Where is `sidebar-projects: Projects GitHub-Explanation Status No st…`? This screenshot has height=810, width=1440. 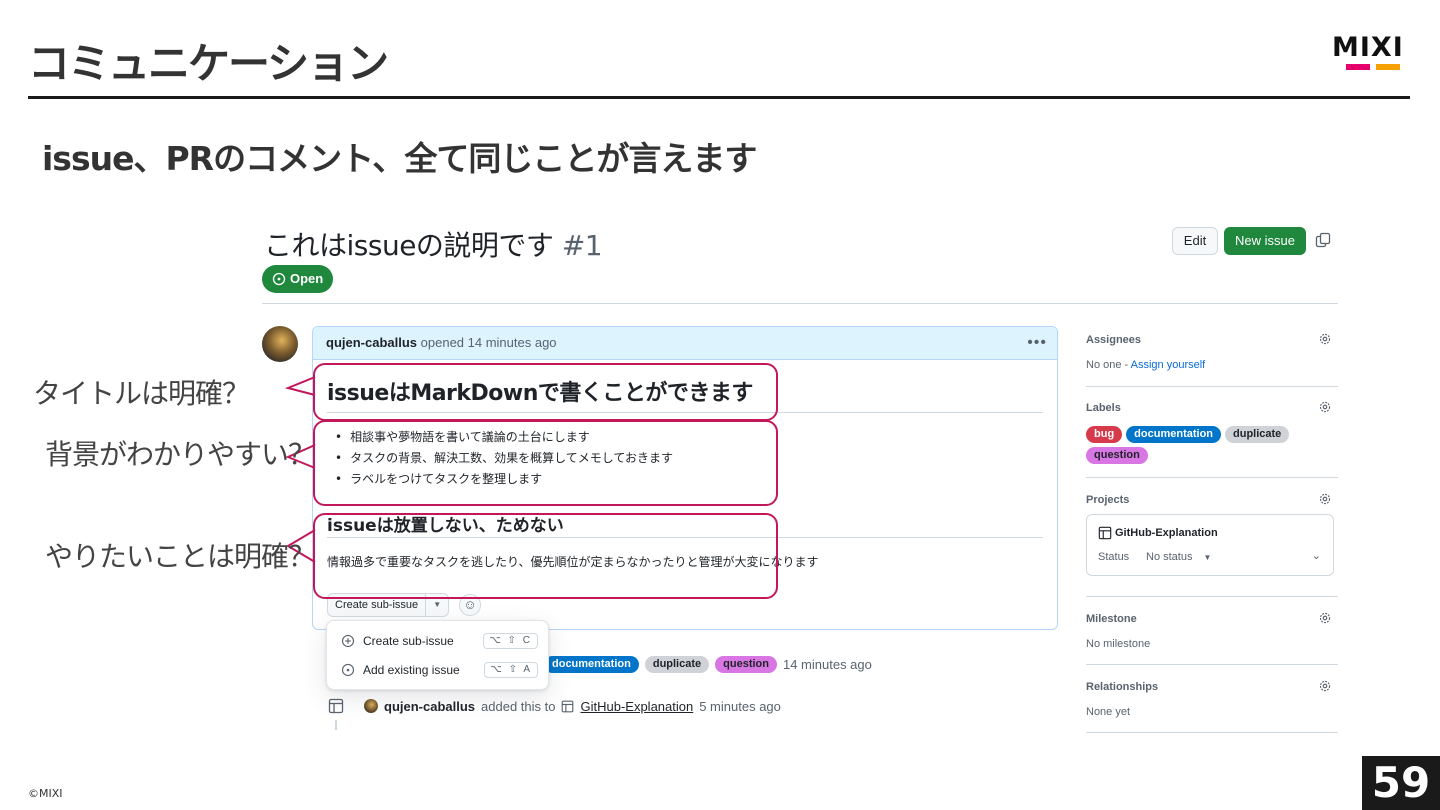 sidebar-projects: Projects GitHub-Explanation Status No st… is located at coordinates (1212, 544).